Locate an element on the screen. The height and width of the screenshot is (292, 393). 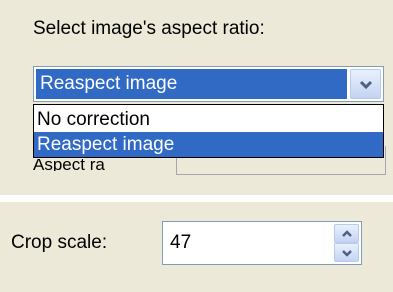
aspect-ratio-heading: Select image's aspect ratio: is located at coordinates (149, 28).